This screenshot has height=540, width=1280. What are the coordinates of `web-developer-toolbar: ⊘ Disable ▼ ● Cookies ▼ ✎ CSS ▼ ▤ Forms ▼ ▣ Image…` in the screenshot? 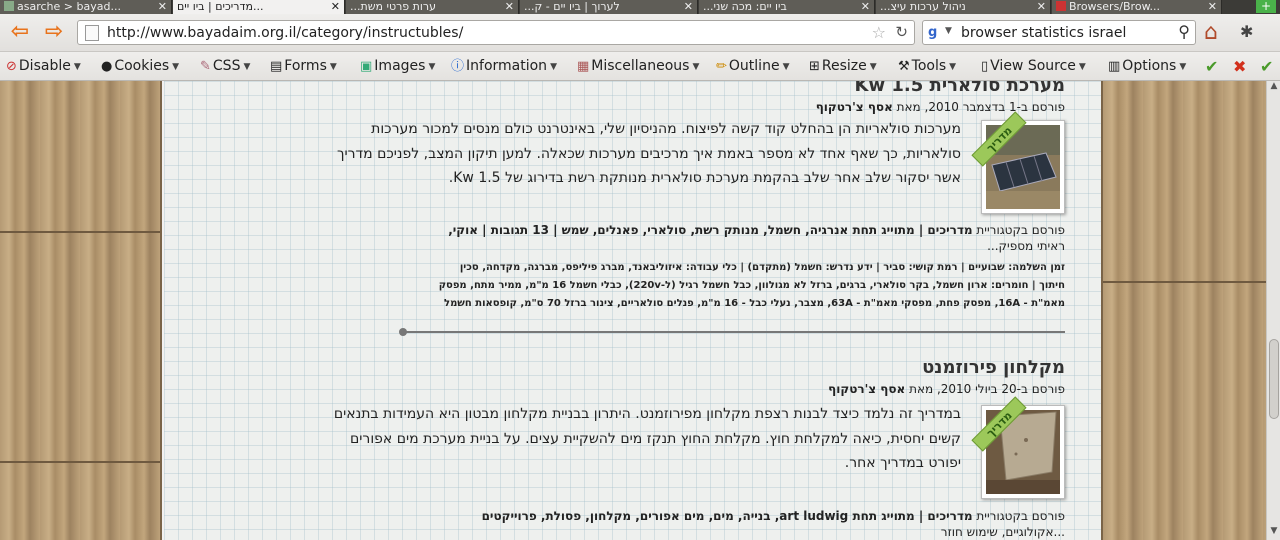 It's located at (640, 66).